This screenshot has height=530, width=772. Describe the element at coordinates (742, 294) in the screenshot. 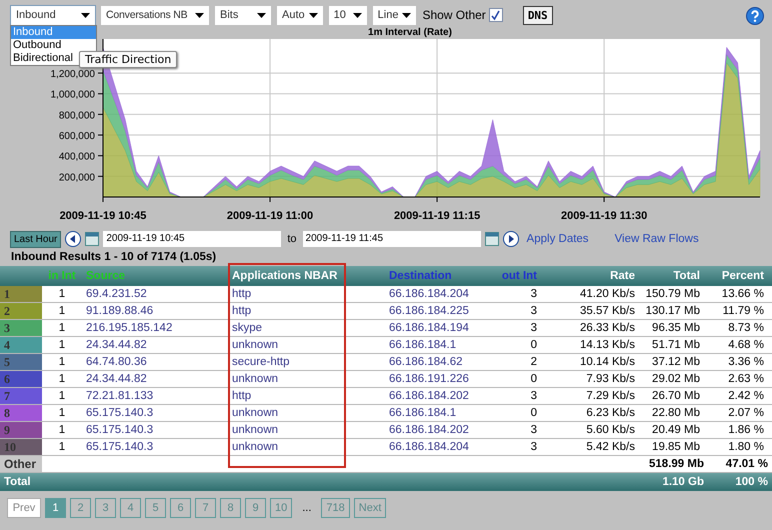

I see `table-cell-text: 13.66 %` at that location.